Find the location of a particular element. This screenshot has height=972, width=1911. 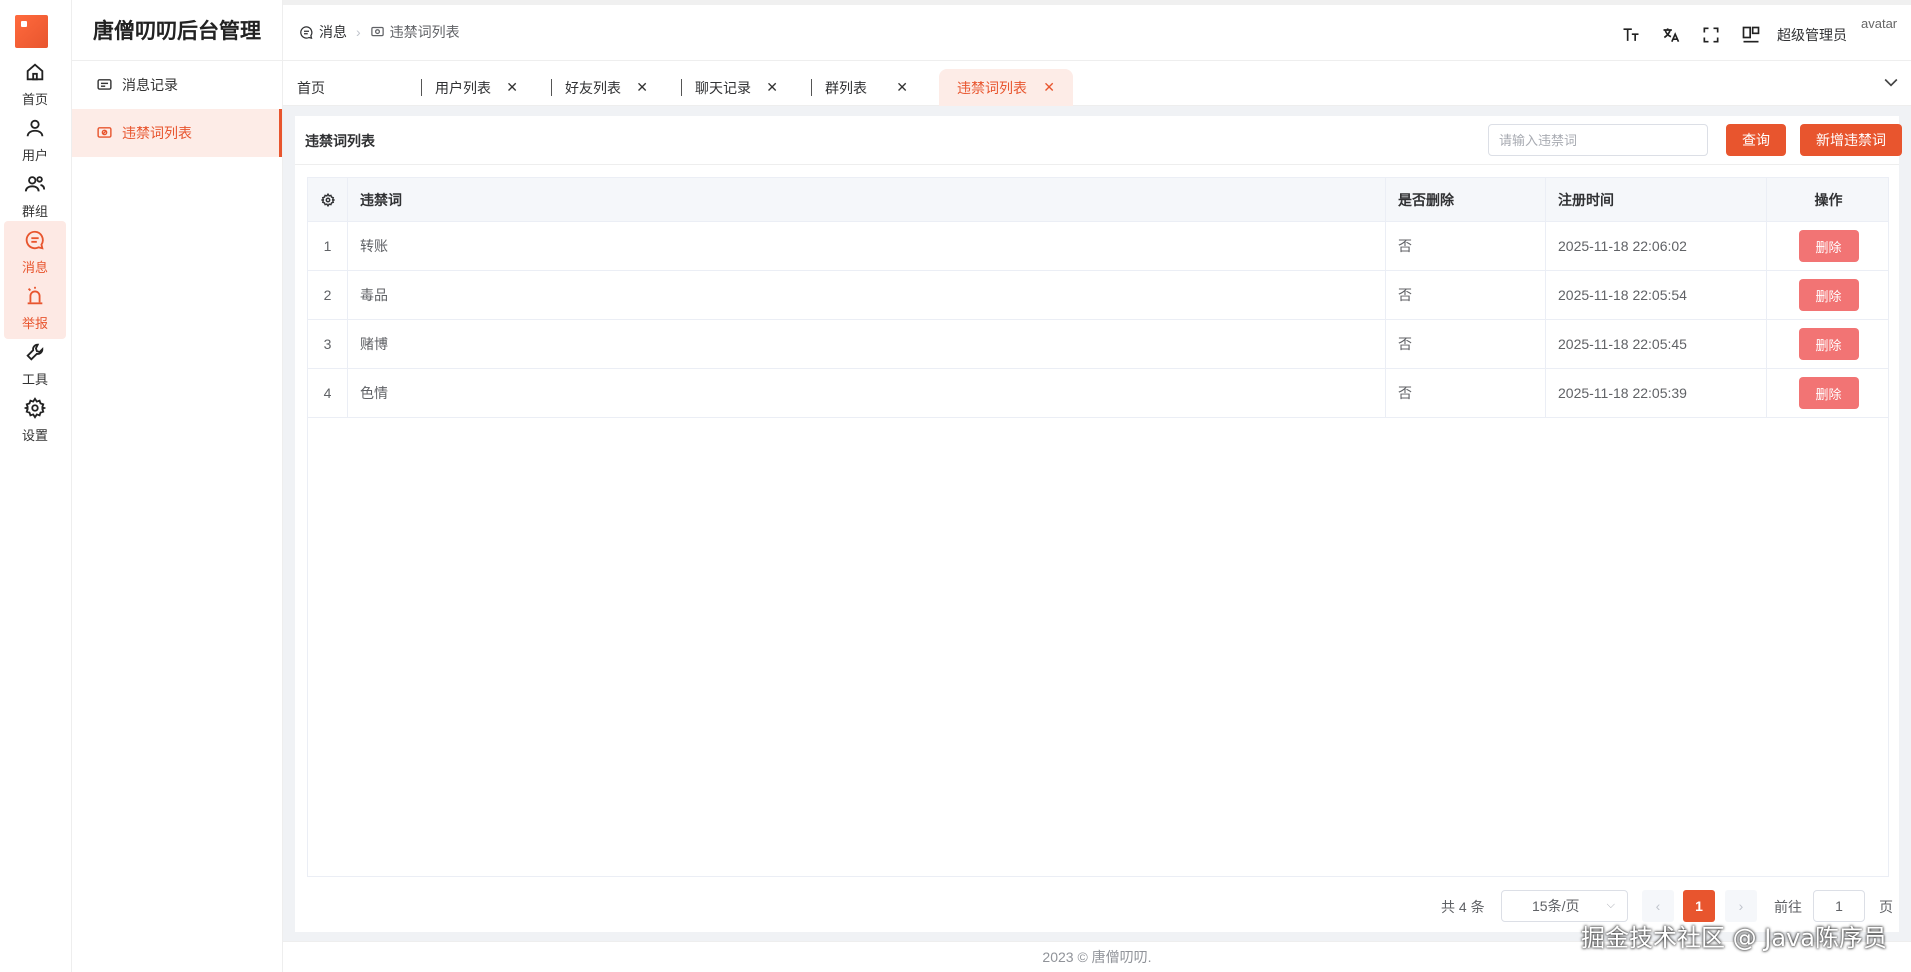

rail-label-tools: 工具 is located at coordinates (34, 379).